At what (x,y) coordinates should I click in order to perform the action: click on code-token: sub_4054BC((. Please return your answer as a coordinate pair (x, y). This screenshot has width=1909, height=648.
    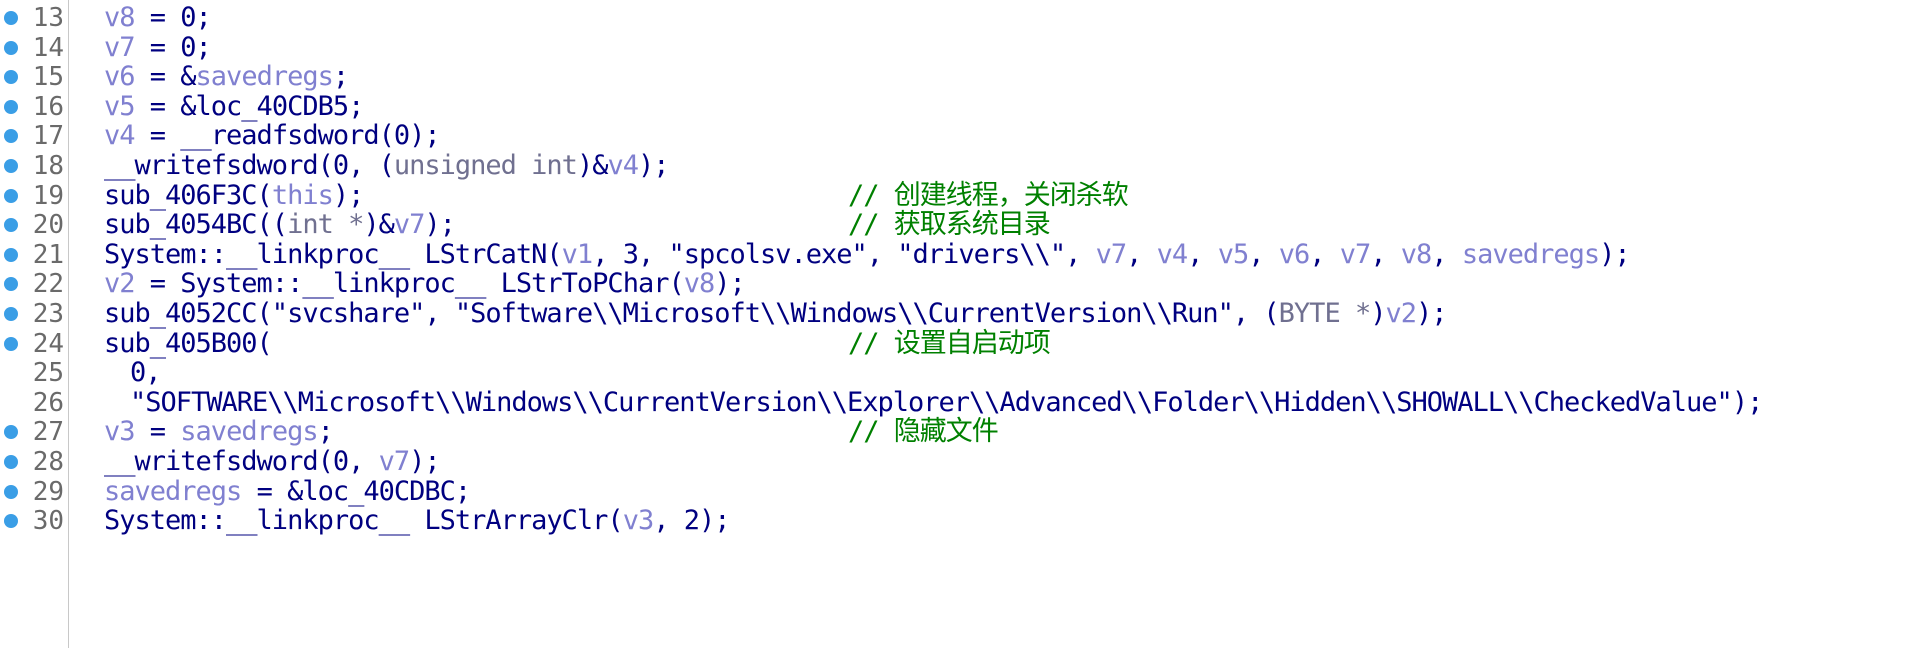
    Looking at the image, I should click on (196, 225).